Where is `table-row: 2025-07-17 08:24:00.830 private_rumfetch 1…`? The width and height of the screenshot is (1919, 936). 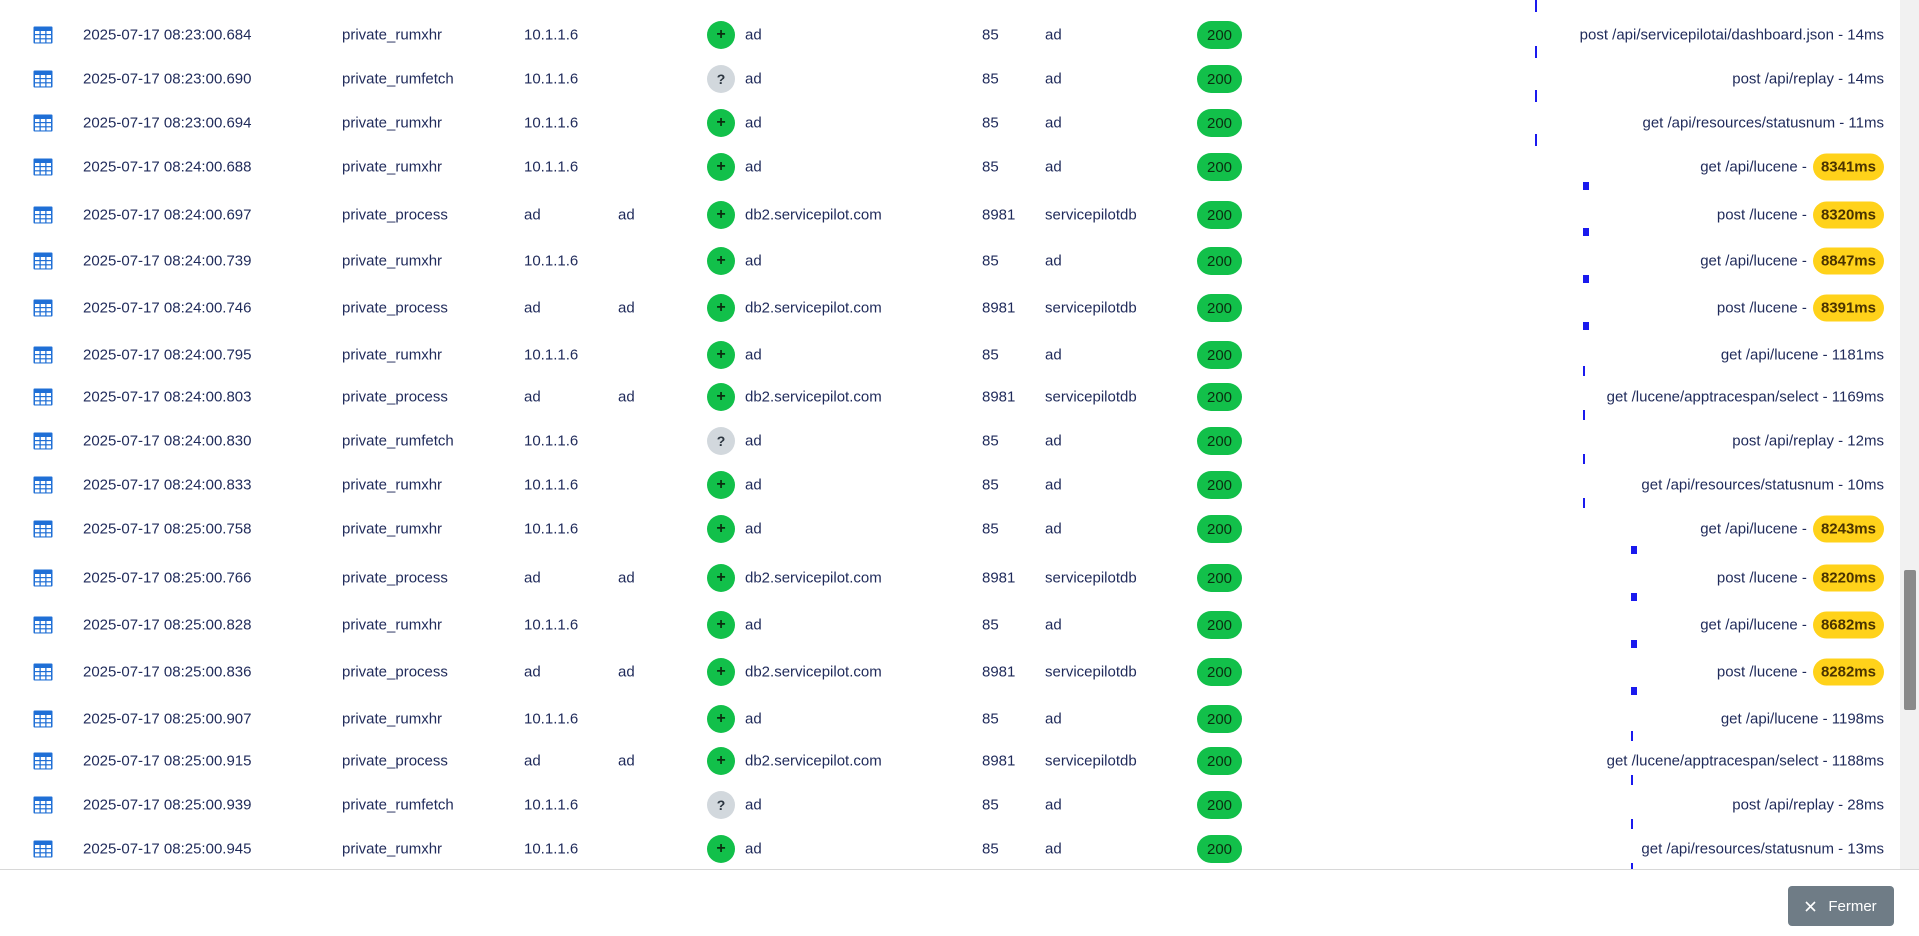
table-row: 2025-07-17 08:24:00.830 private_rumfetch 1… is located at coordinates (950, 441).